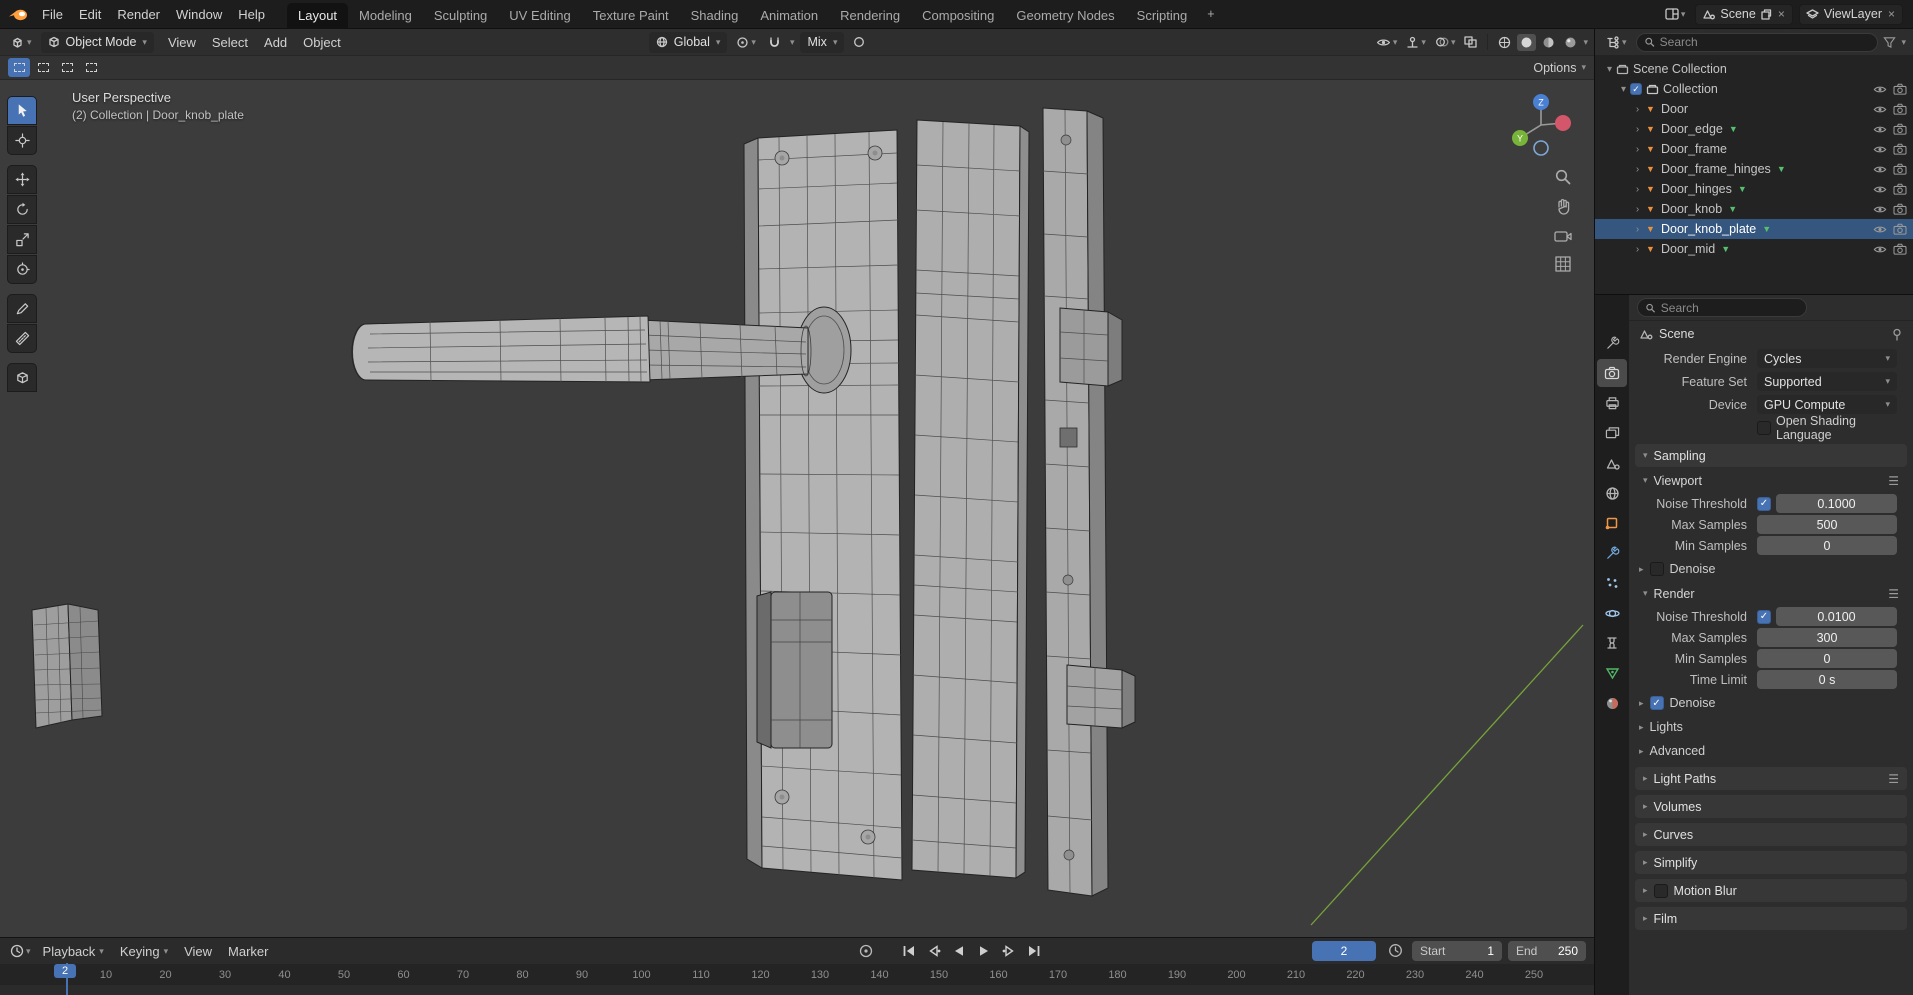 This screenshot has width=1913, height=995. What do you see at coordinates (1771, 593) in the screenshot?
I see `render-subpanel-header: ▾ Render ☰︎` at bounding box center [1771, 593].